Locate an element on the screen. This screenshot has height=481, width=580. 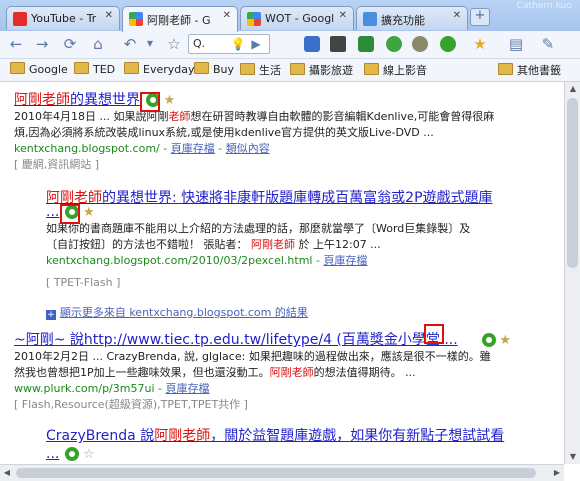
grid-icon is located at coordinates (366, 44).